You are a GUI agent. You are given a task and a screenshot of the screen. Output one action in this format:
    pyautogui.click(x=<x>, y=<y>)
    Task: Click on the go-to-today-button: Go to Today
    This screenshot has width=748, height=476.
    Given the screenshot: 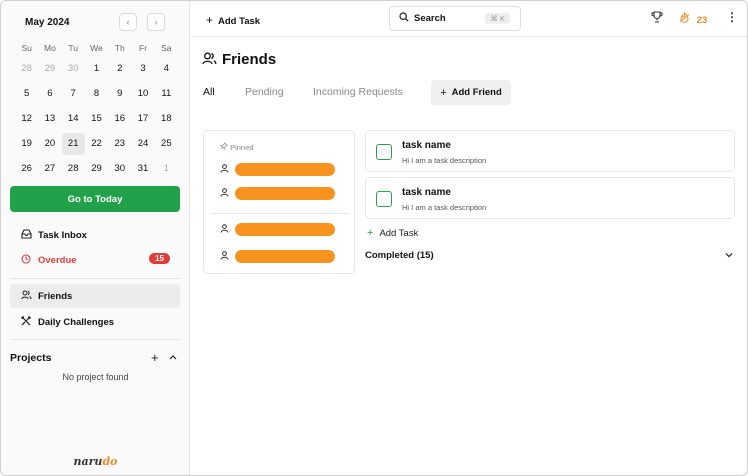 What is the action you would take?
    pyautogui.click(x=95, y=199)
    